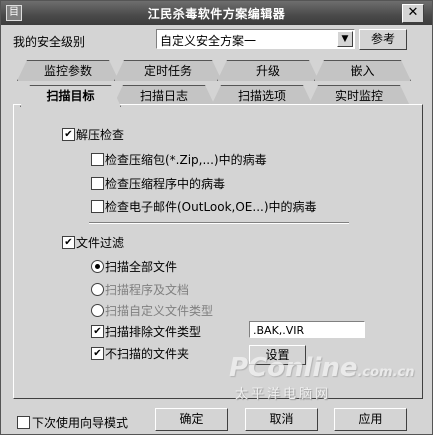 The image size is (433, 435). Describe the element at coordinates (322, 368) in the screenshot. I see `watermark-logo: PConline.com.cn` at that location.